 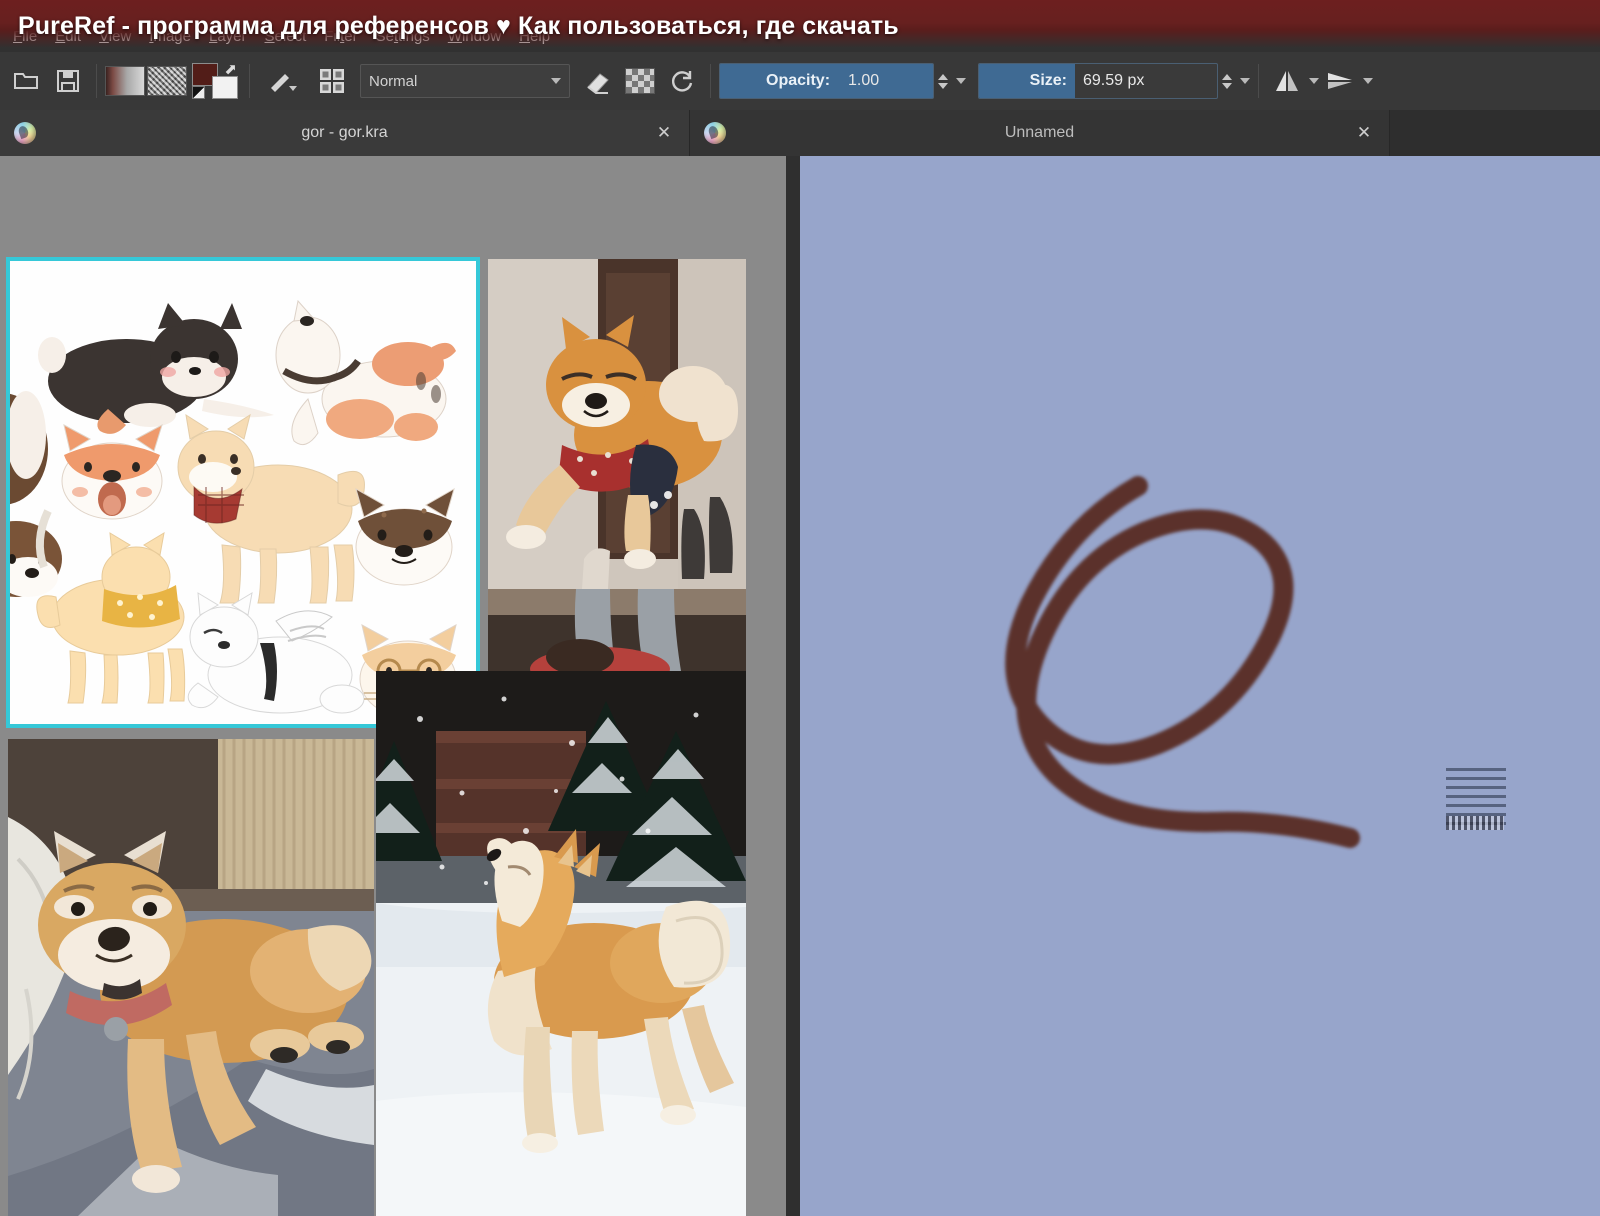 I want to click on pattern-swatch, so click(x=167, y=81).